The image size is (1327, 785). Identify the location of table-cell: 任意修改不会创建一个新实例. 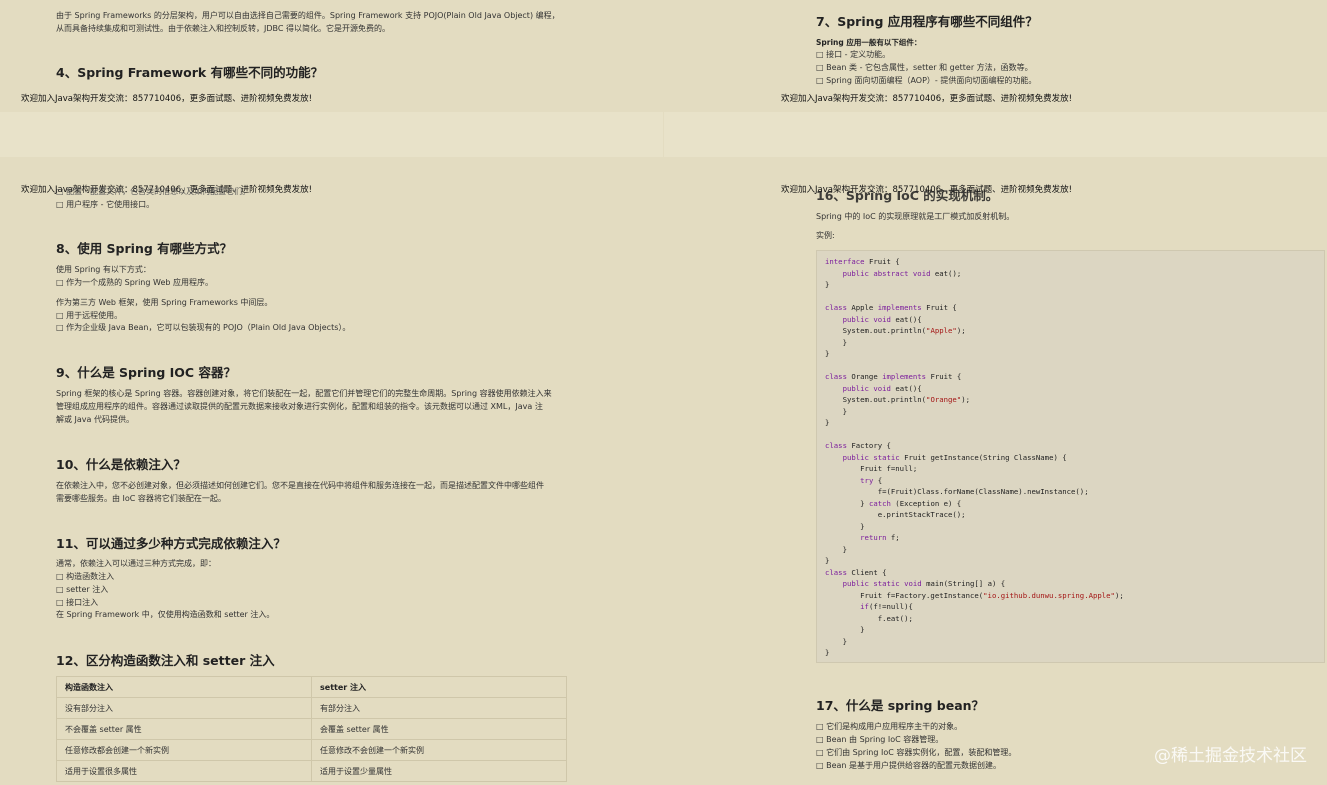
(439, 750).